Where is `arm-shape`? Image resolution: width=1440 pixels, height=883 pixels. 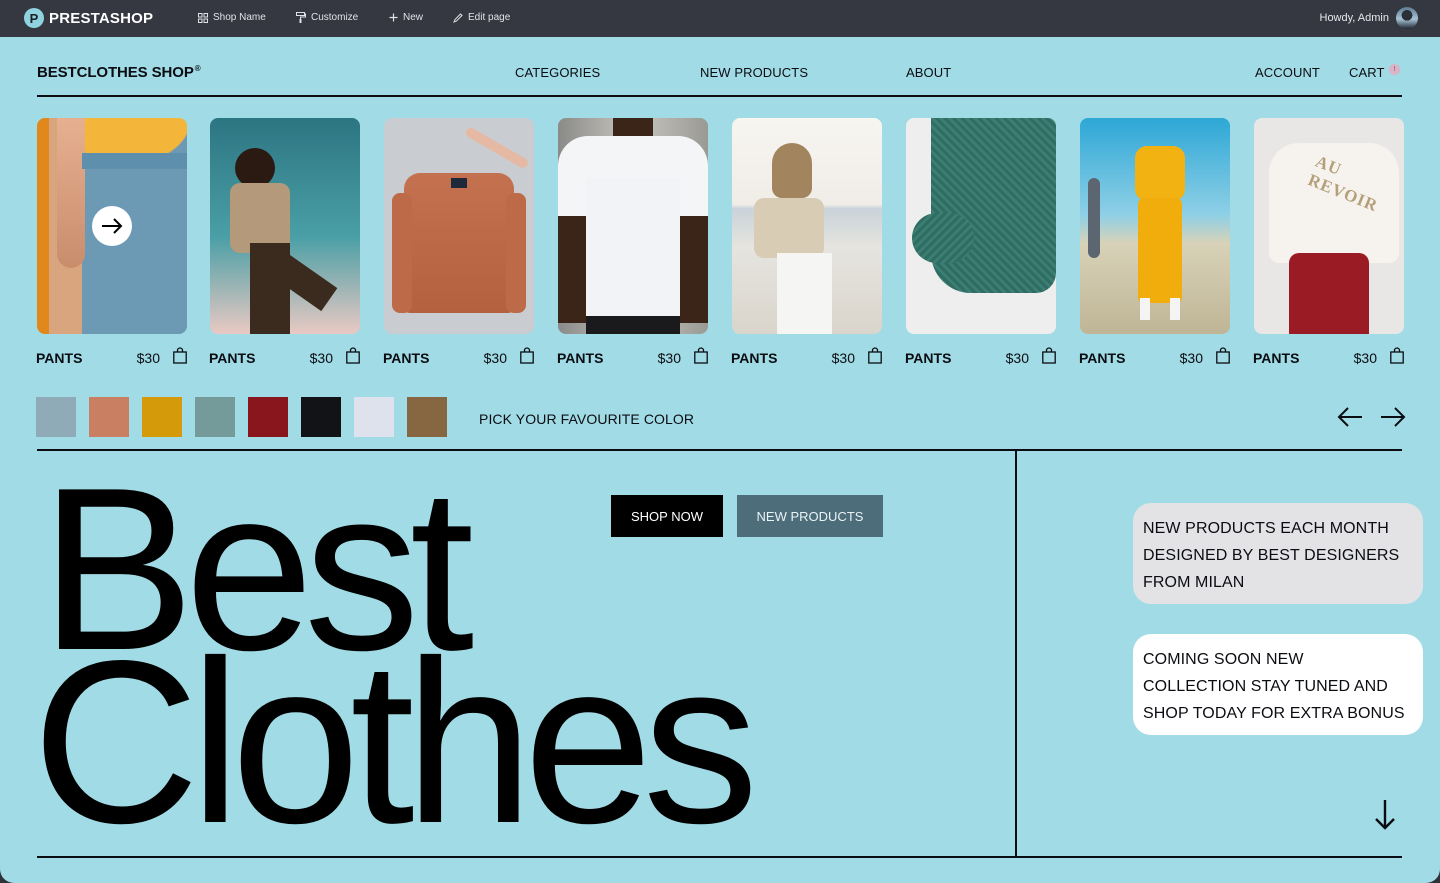
arm-shape is located at coordinates (71, 193).